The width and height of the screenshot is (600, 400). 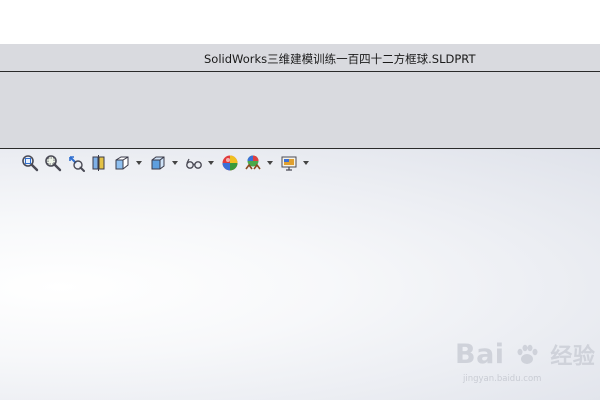 What do you see at coordinates (502, 379) in the screenshot?
I see `watermark-url: jingyan.baidu.com` at bounding box center [502, 379].